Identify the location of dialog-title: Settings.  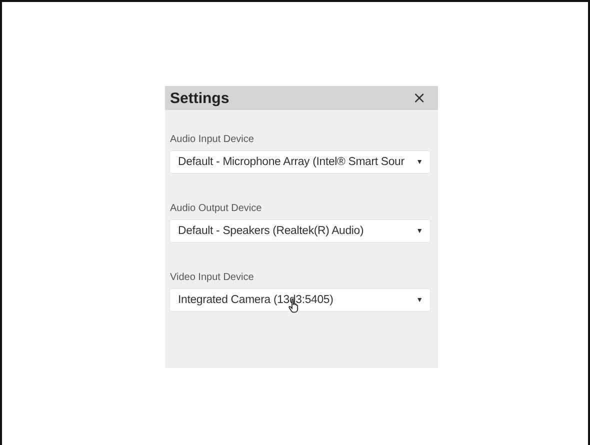
(200, 98).